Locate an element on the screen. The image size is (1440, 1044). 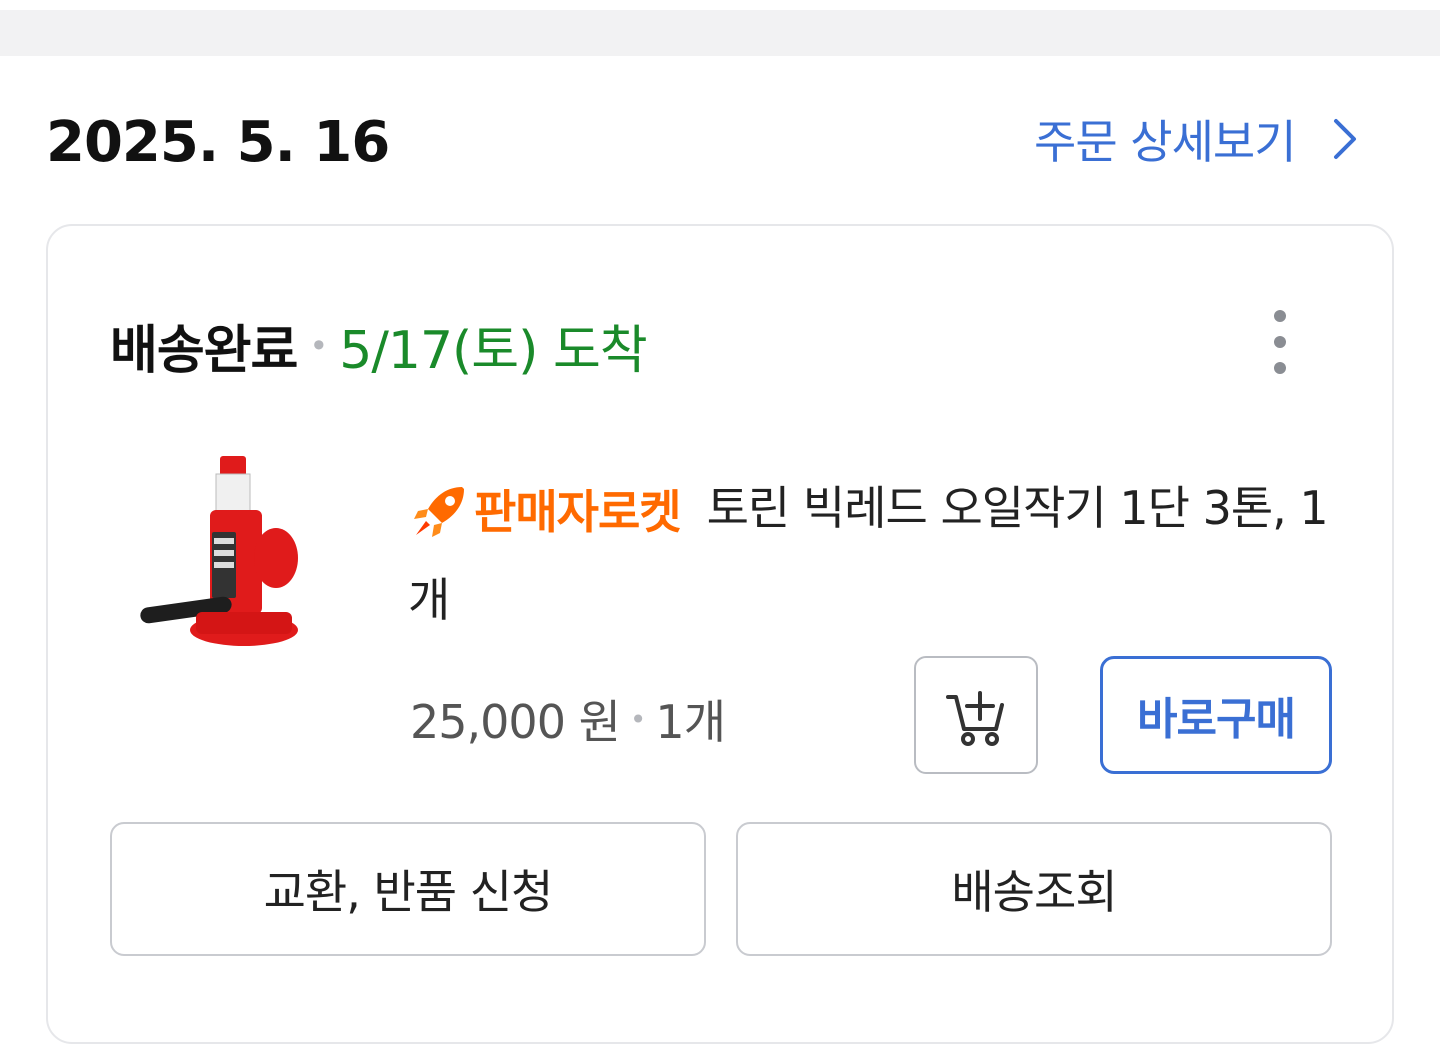
add-to-cart-button is located at coordinates (976, 715).